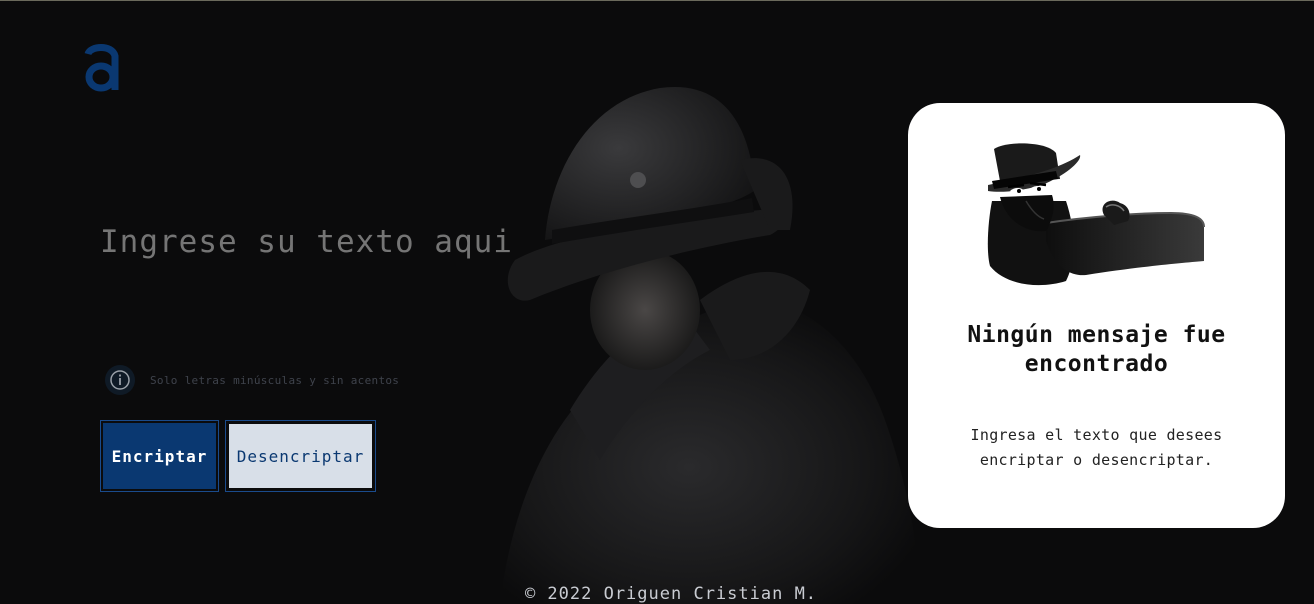 This screenshot has height=604, width=1314. What do you see at coordinates (300, 456) in the screenshot?
I see `decrypt-button: Desencriptar` at bounding box center [300, 456].